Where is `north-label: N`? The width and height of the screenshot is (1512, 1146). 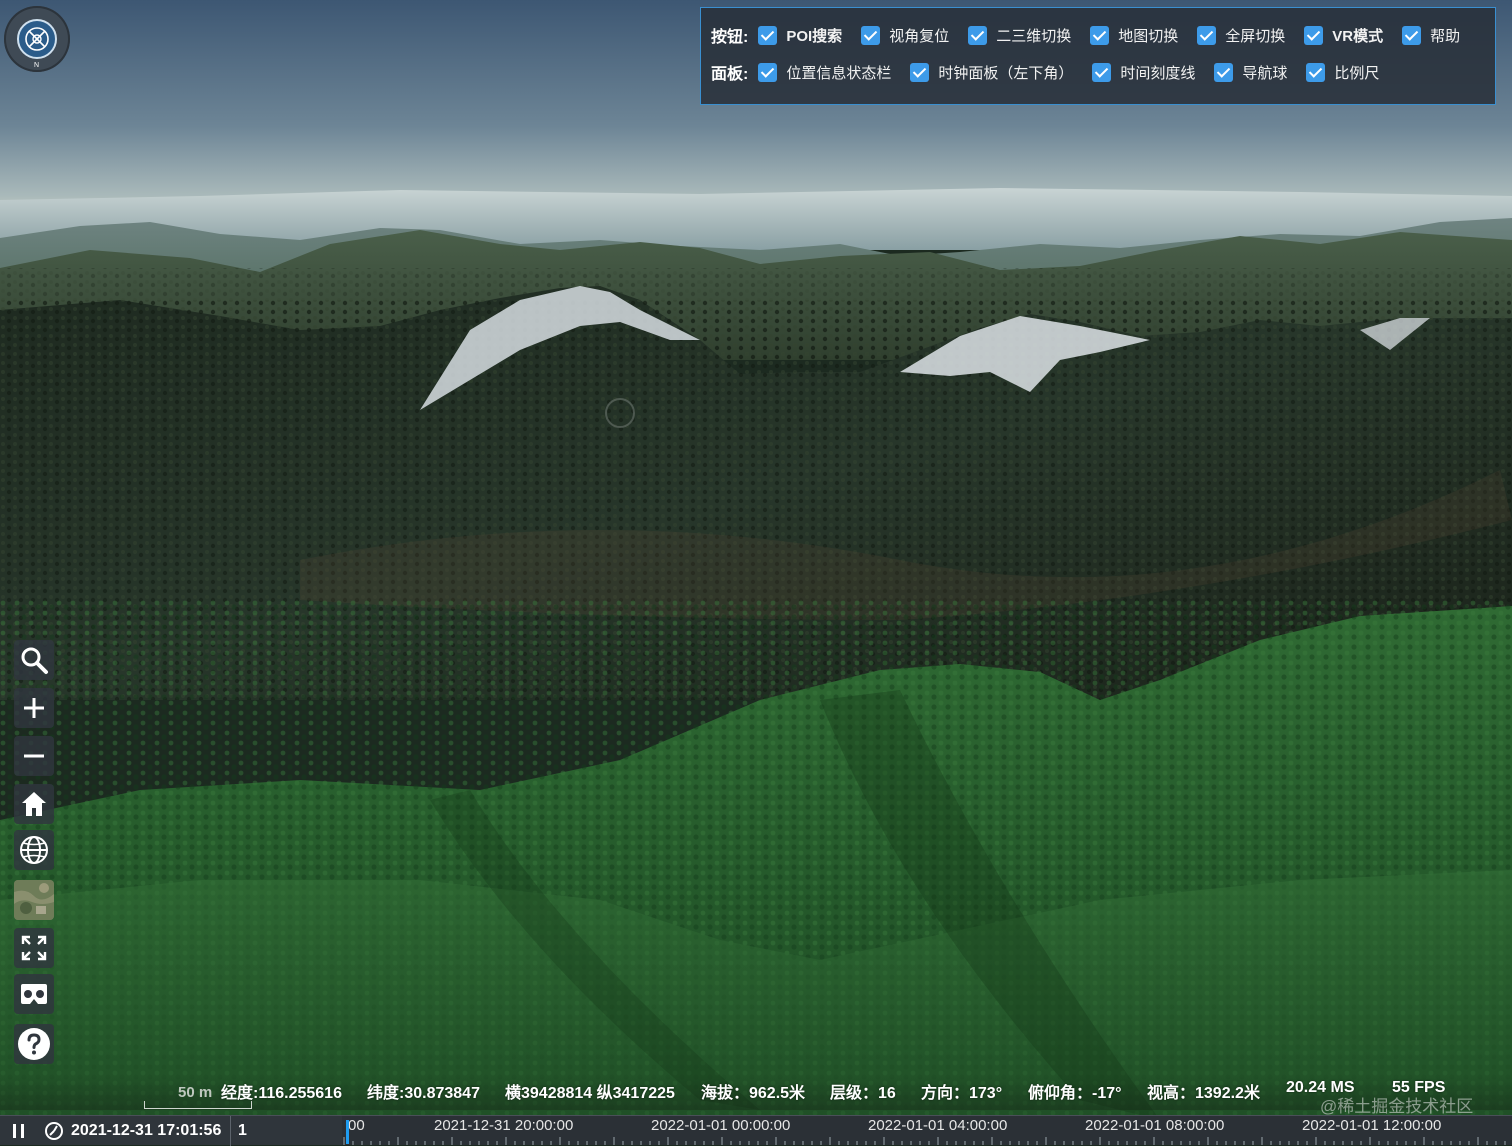 north-label: N is located at coordinates (37, 65).